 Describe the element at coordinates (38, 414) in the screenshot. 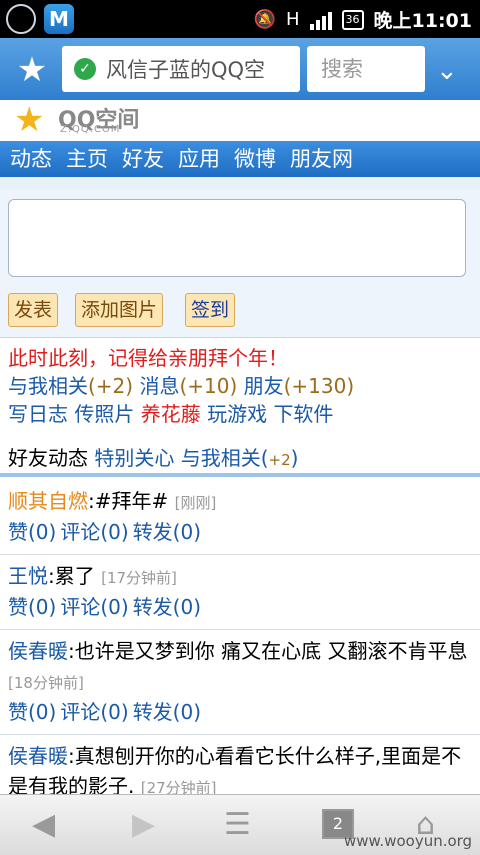

I see `diary-link: 写日志` at that location.